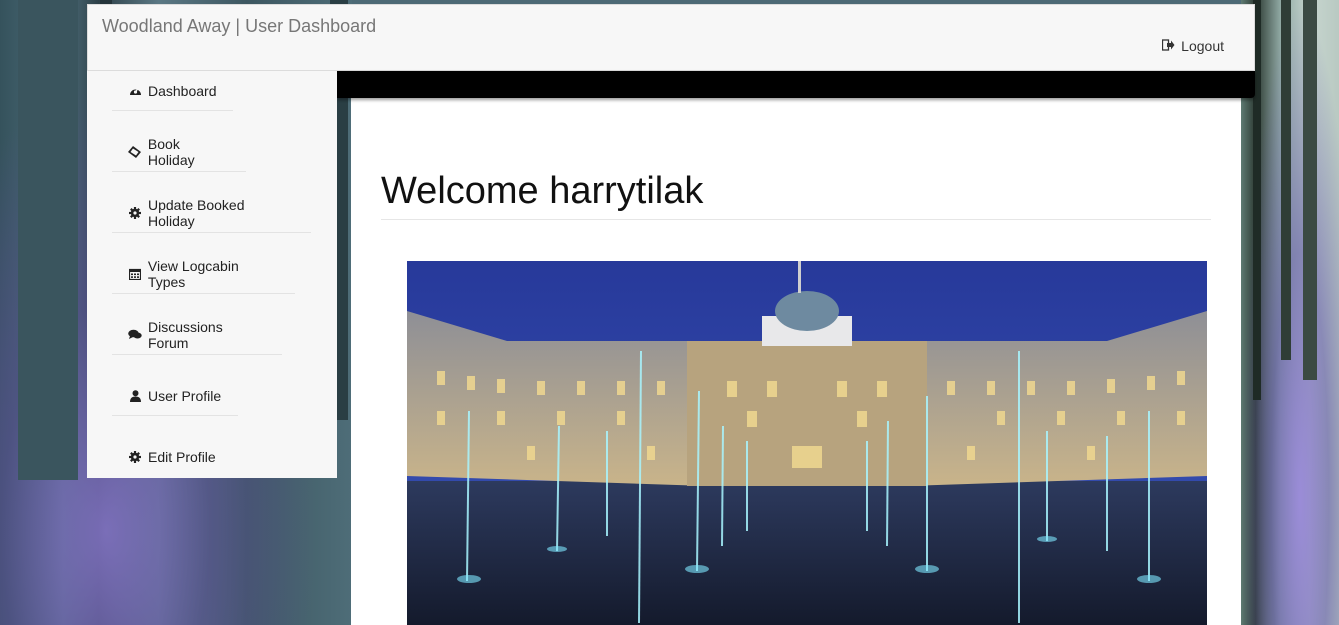 This screenshot has width=1339, height=625. Describe the element at coordinates (796, 84) in the screenshot. I see `header-accent-bar` at that location.